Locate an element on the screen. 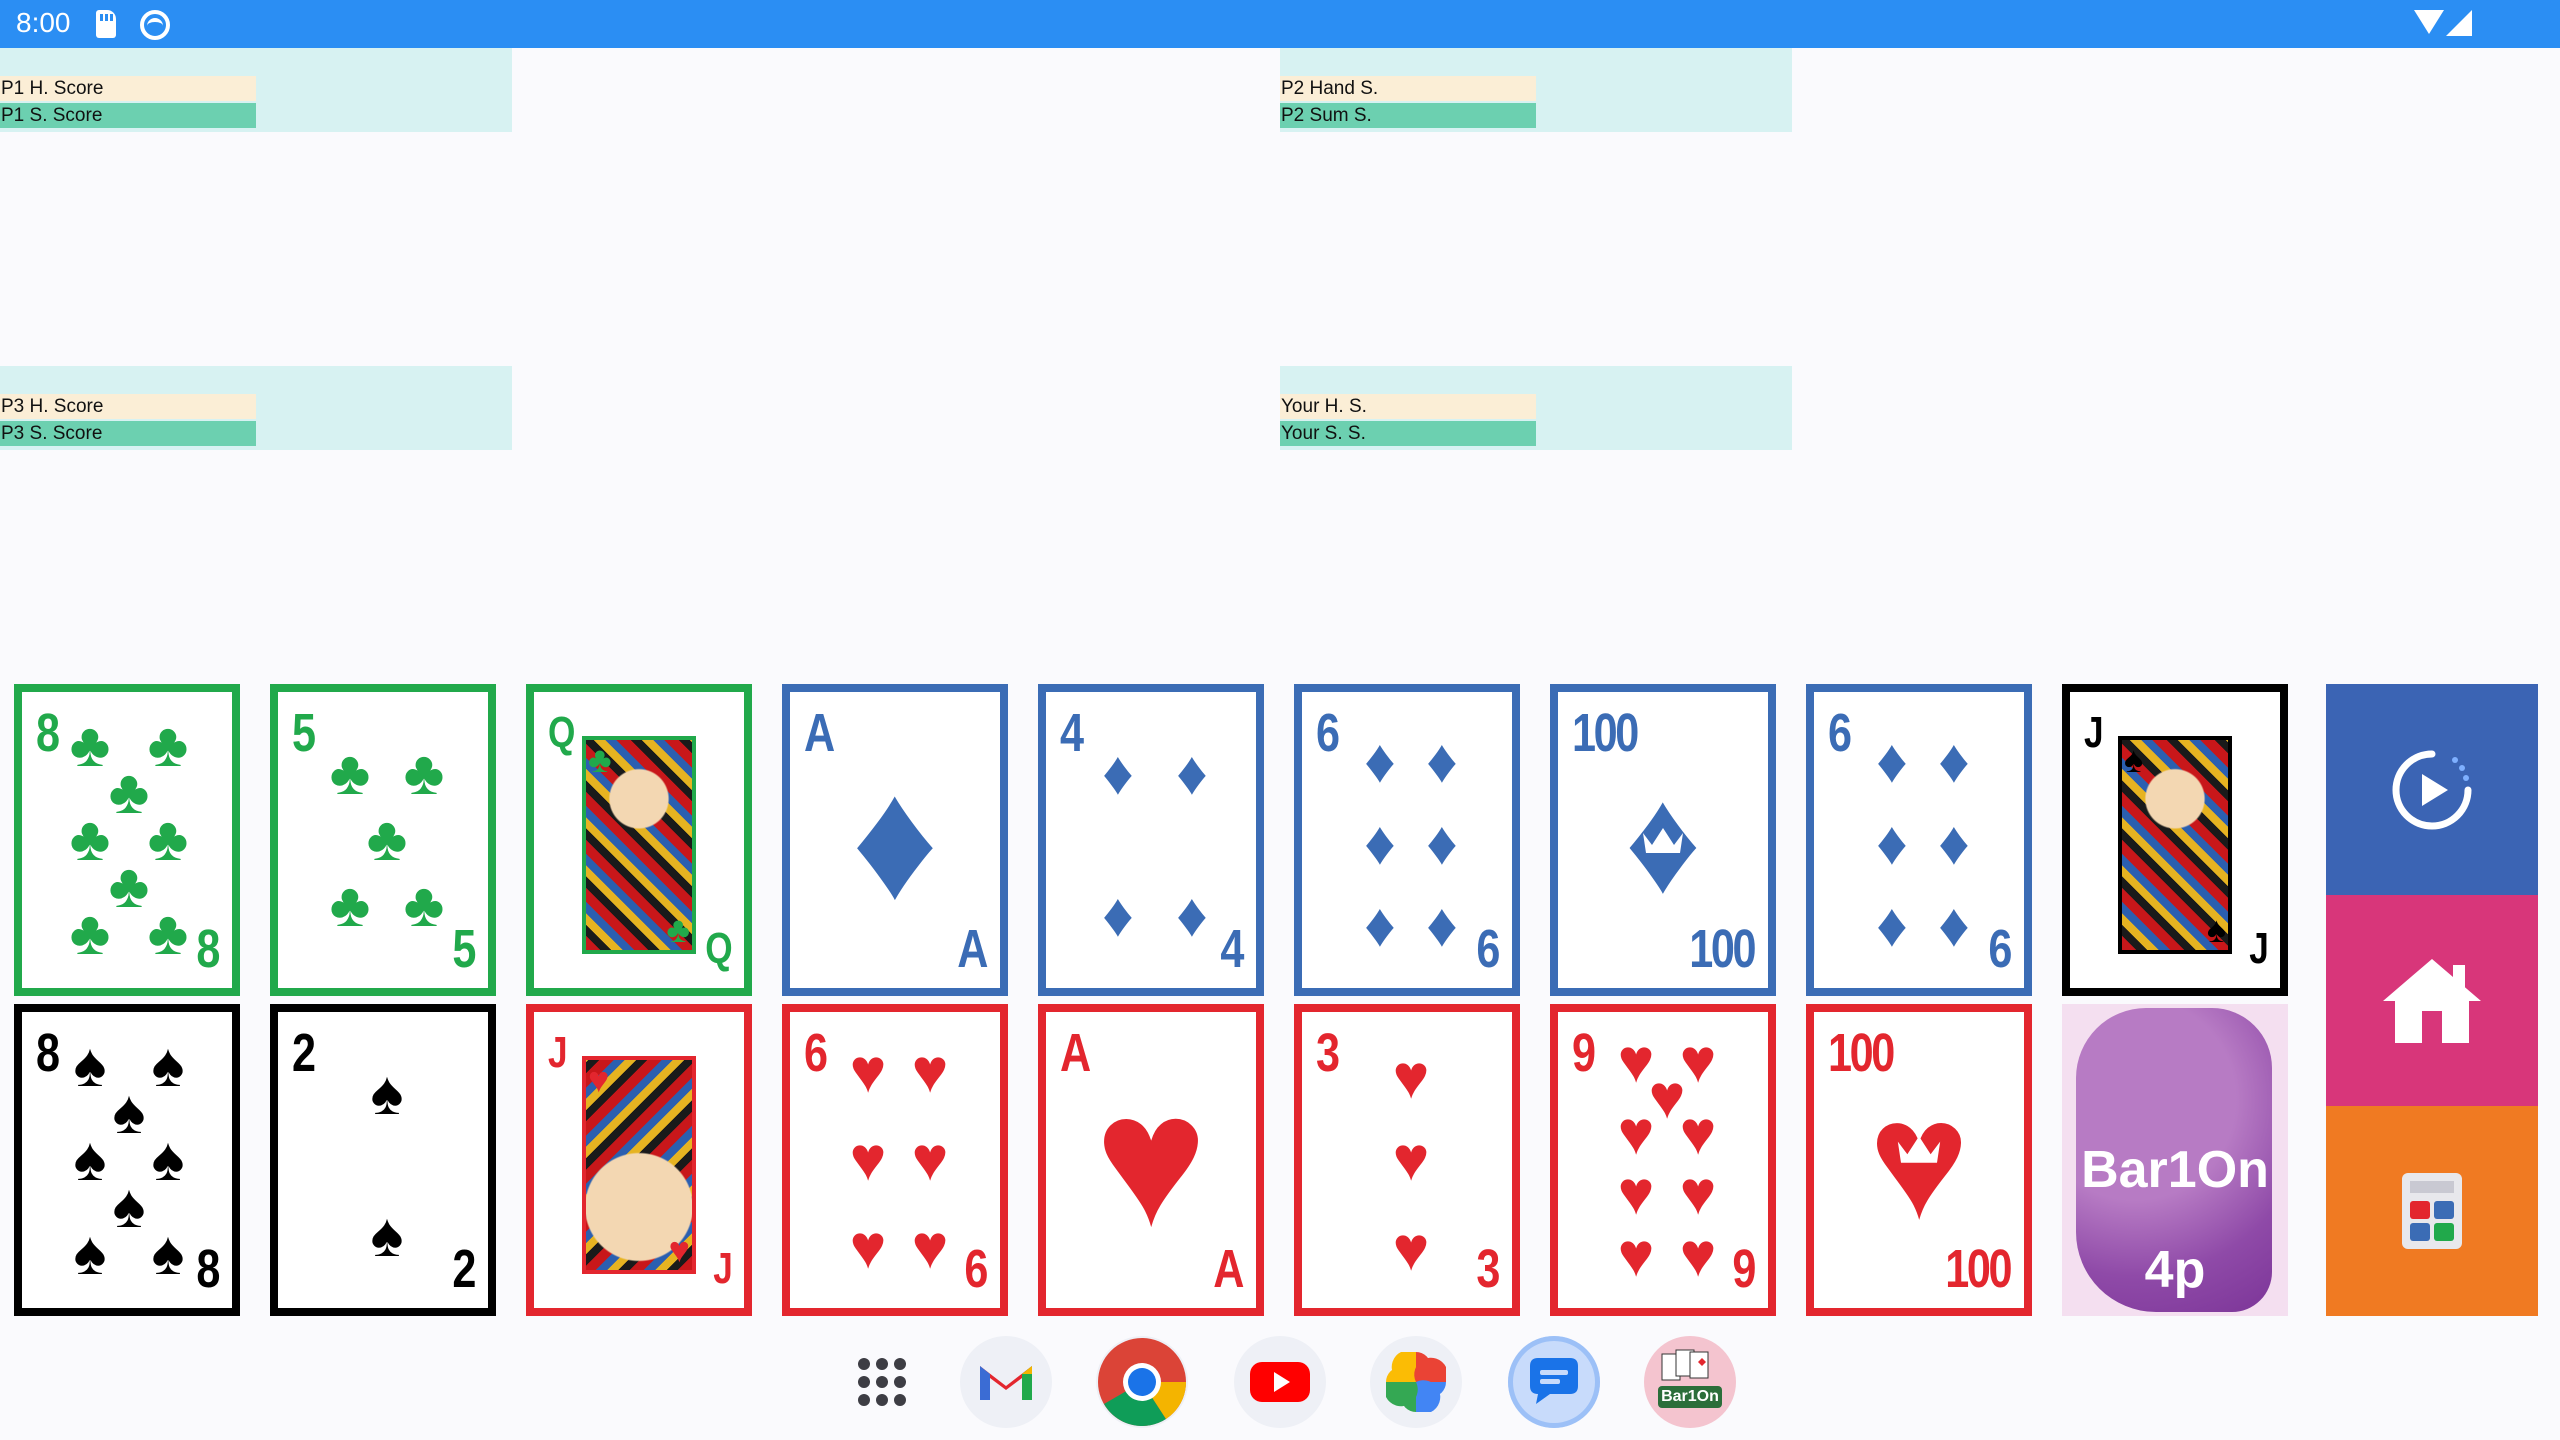 The height and width of the screenshot is (1440, 2560). p3-sum-score: P3 S. Score is located at coordinates (128, 433).